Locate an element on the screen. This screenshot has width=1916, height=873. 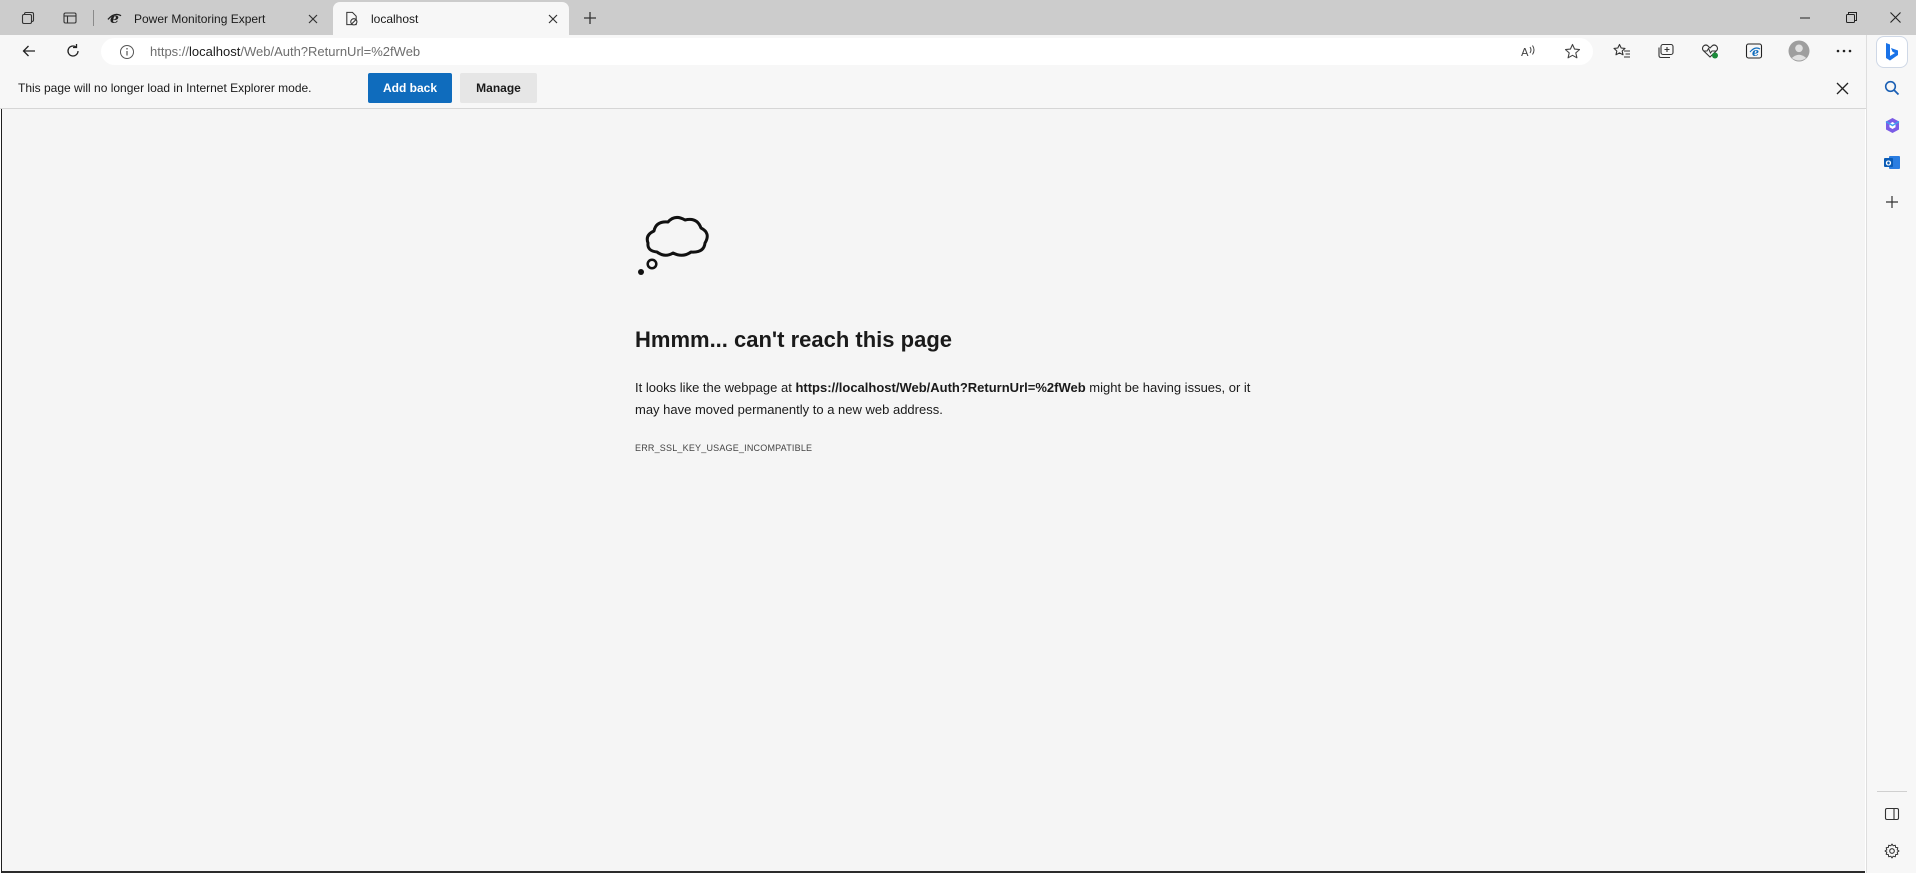
more-button is located at coordinates (1844, 51).